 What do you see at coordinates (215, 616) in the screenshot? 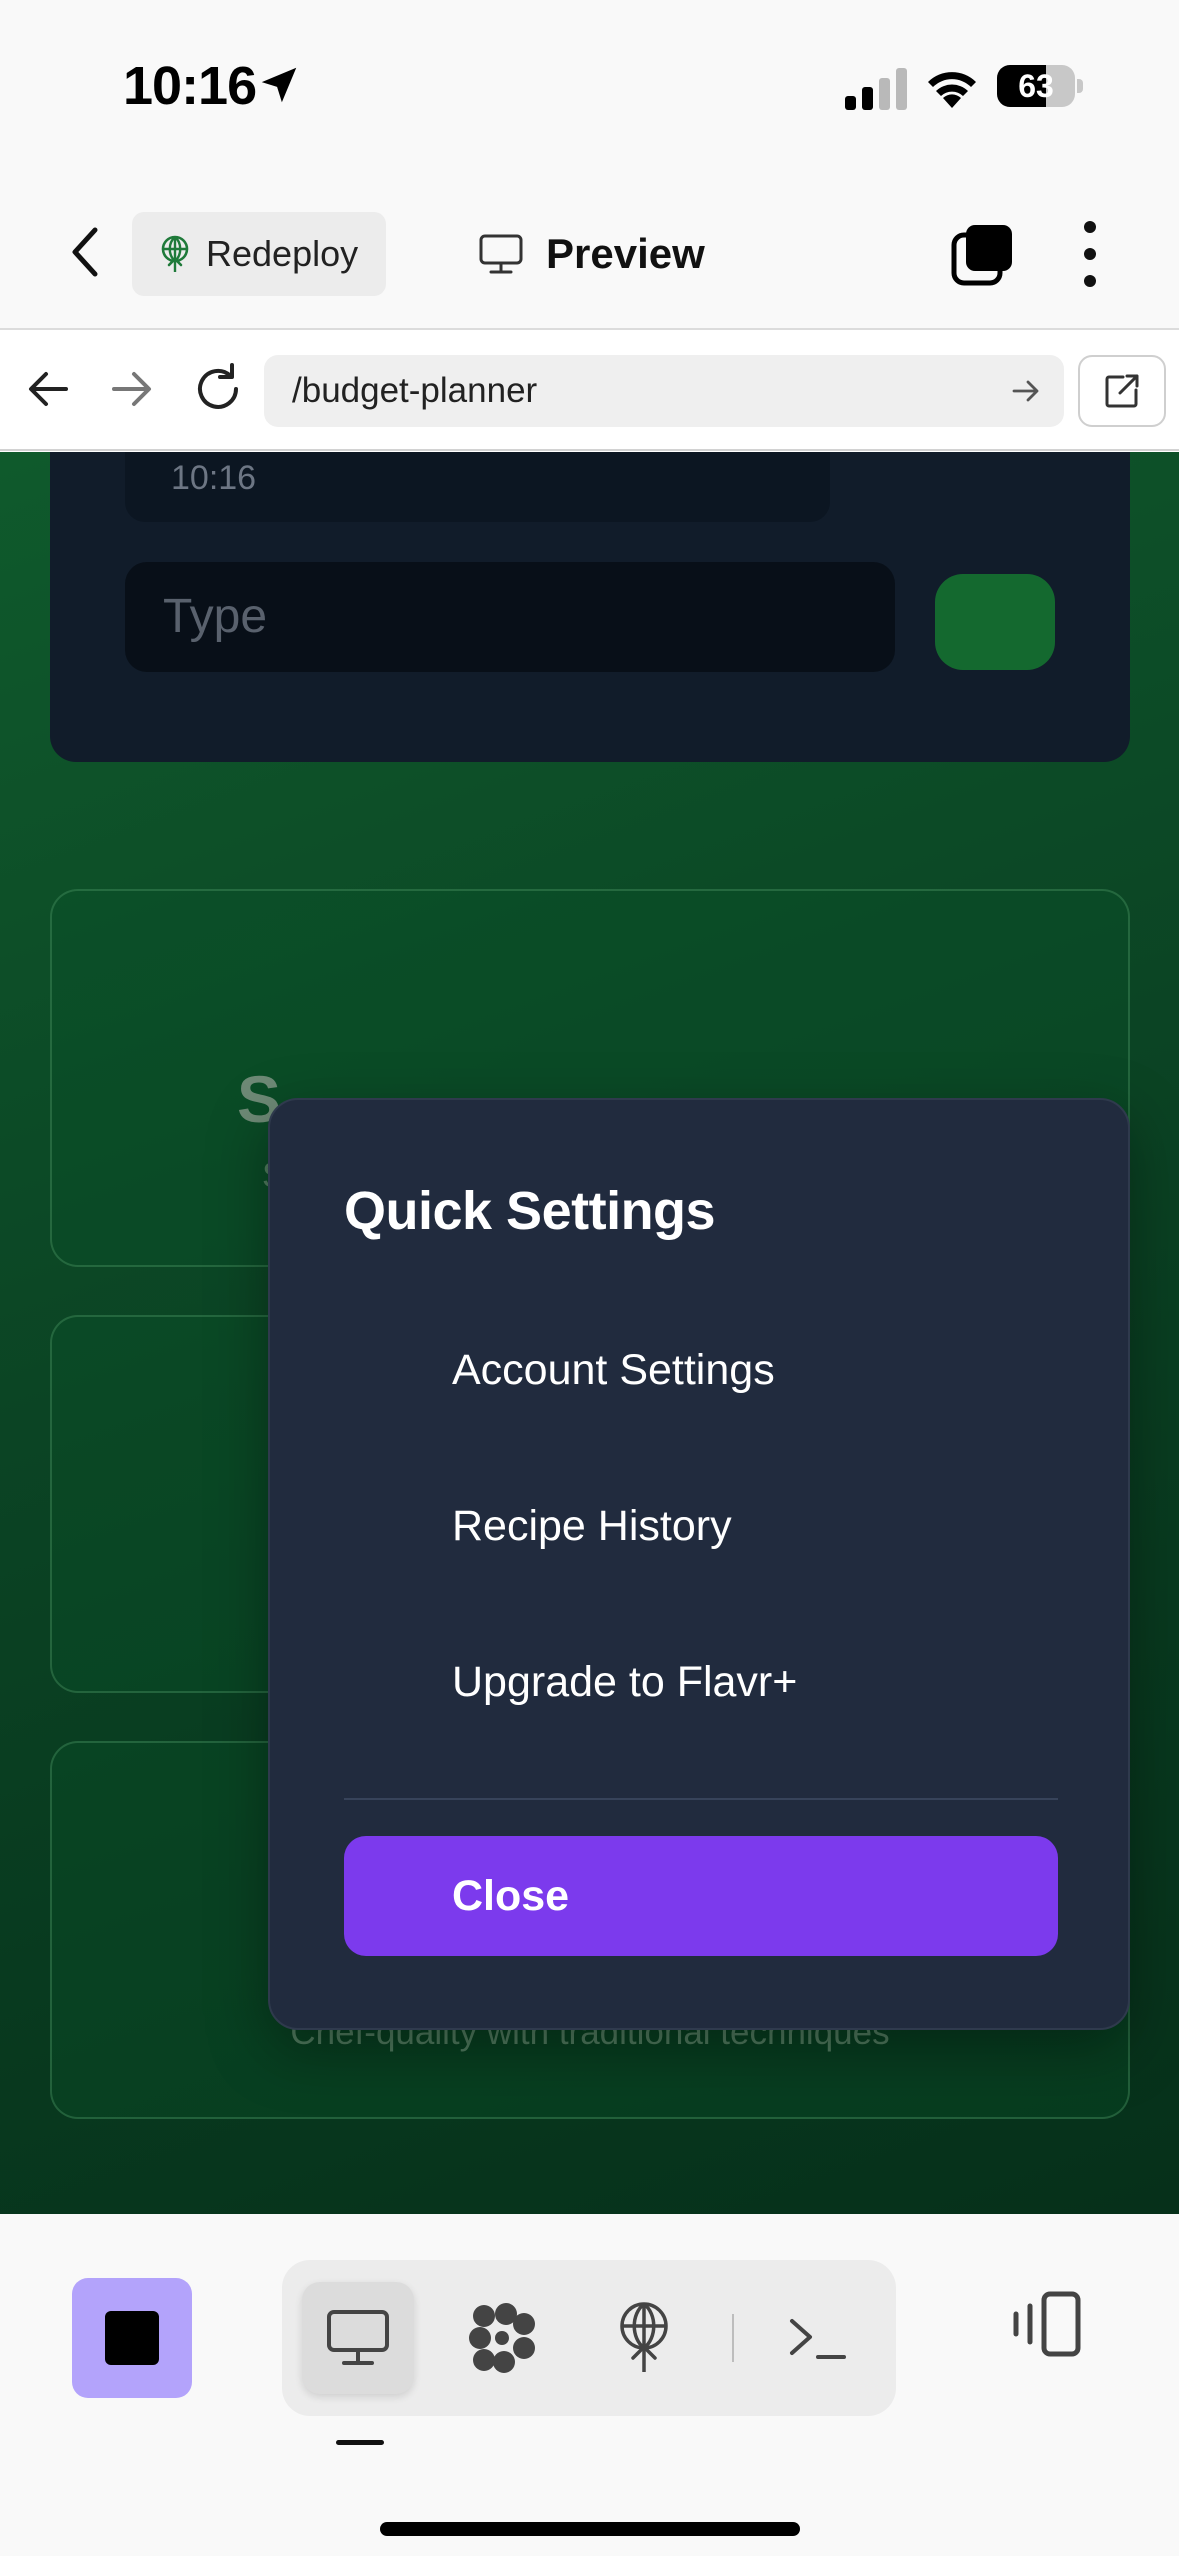
I see `chat-input-placeholder: Type` at bounding box center [215, 616].